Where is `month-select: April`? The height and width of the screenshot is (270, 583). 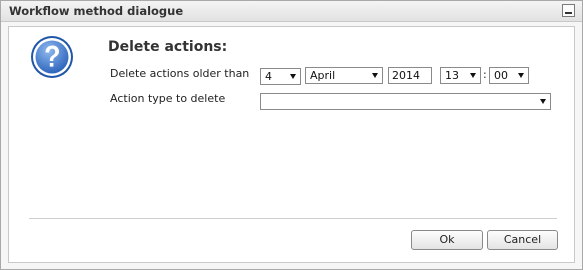 month-select: April is located at coordinates (344, 75).